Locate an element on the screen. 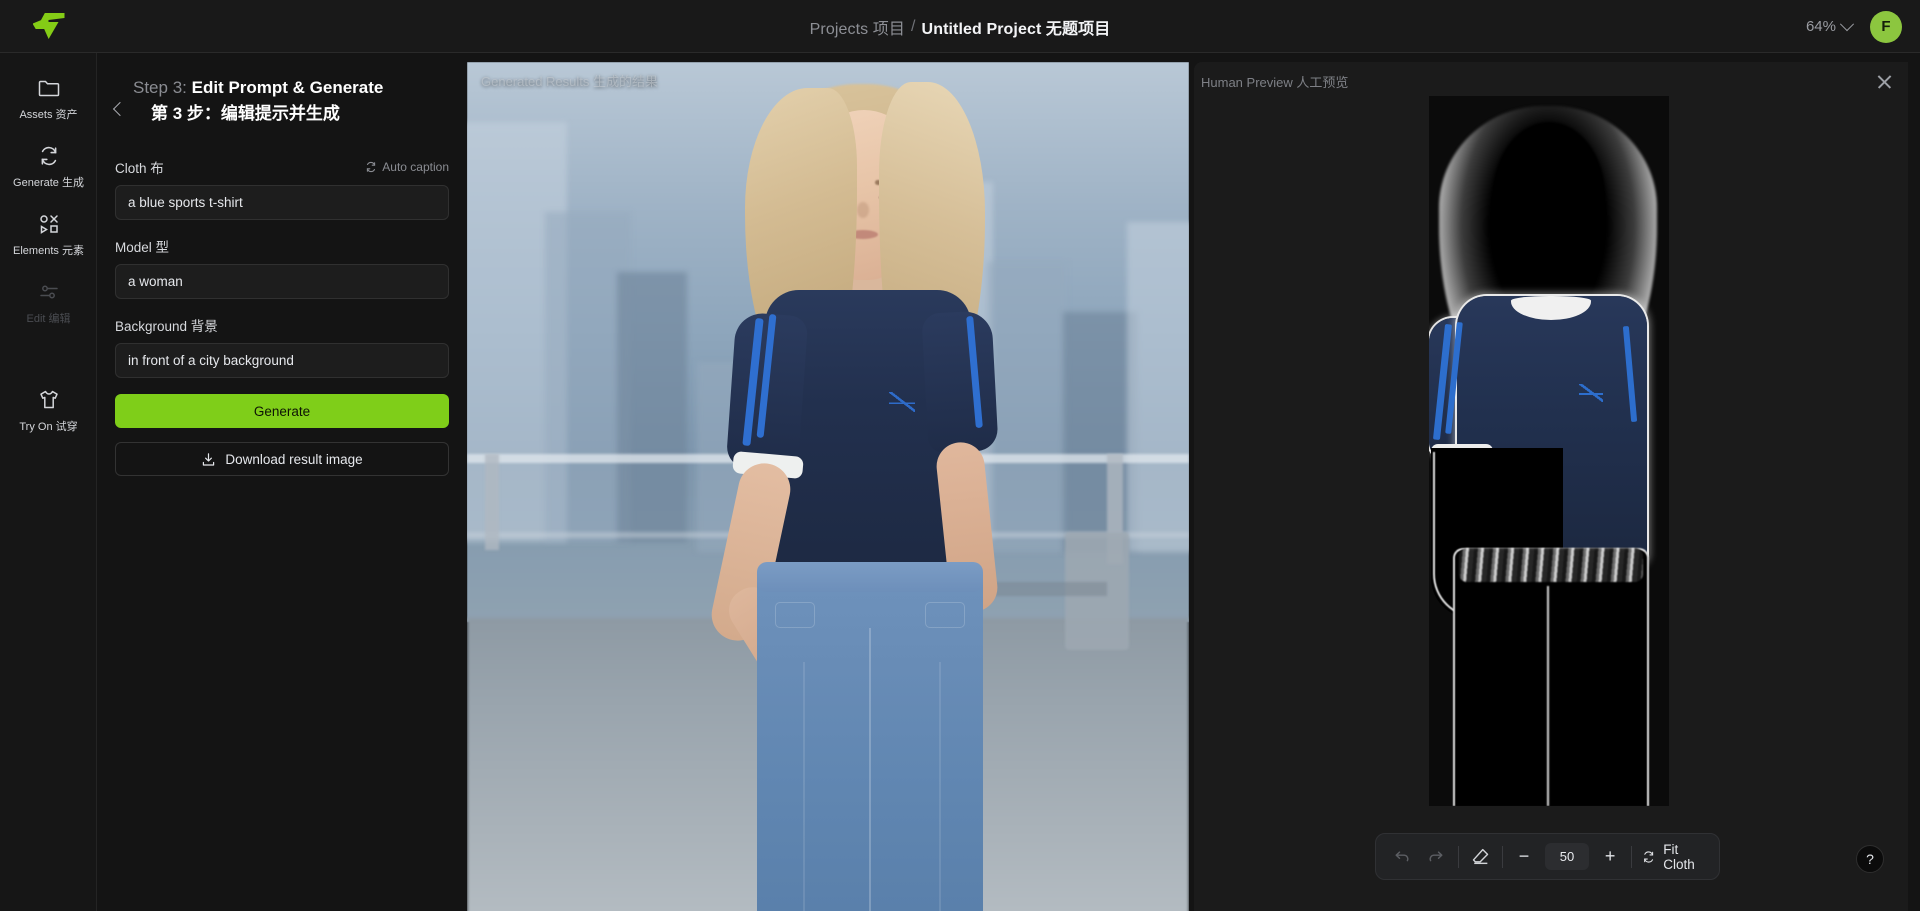 The height and width of the screenshot is (911, 1920). brush-increase-button: + is located at coordinates (1610, 857).